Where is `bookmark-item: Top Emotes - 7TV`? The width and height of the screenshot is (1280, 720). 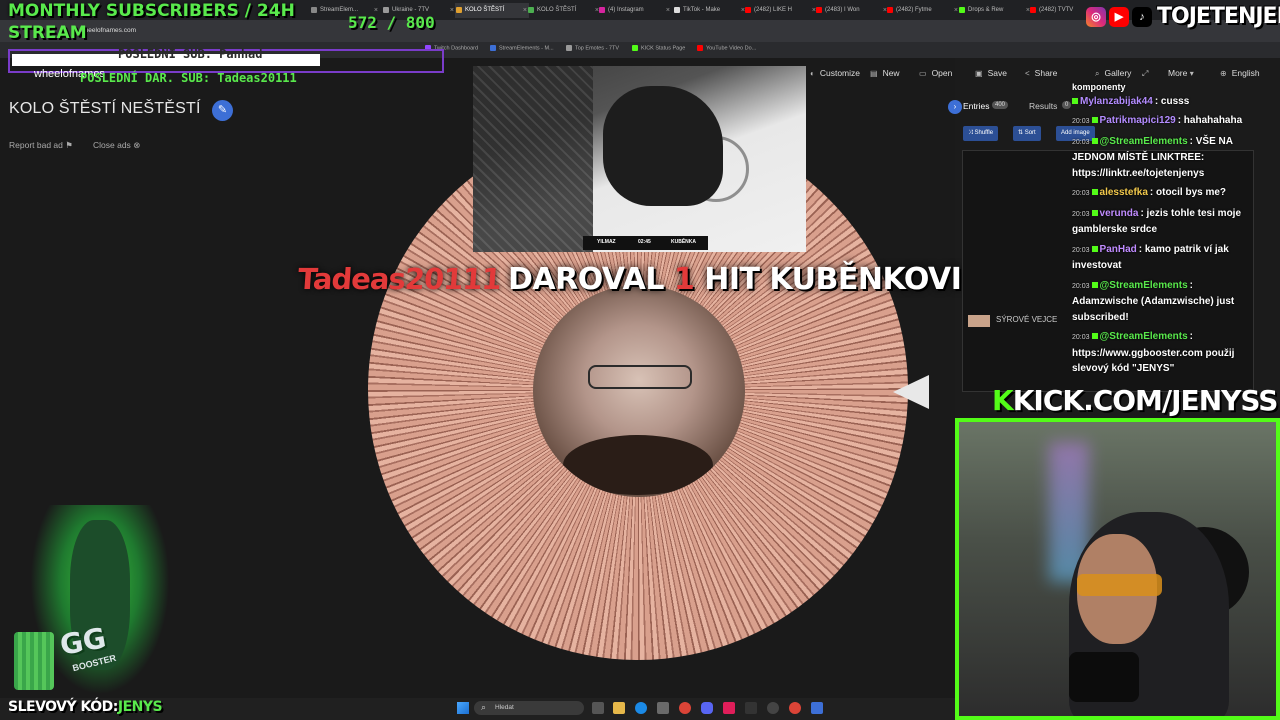
bookmark-item: Top Emotes - 7TV is located at coordinates (592, 48).